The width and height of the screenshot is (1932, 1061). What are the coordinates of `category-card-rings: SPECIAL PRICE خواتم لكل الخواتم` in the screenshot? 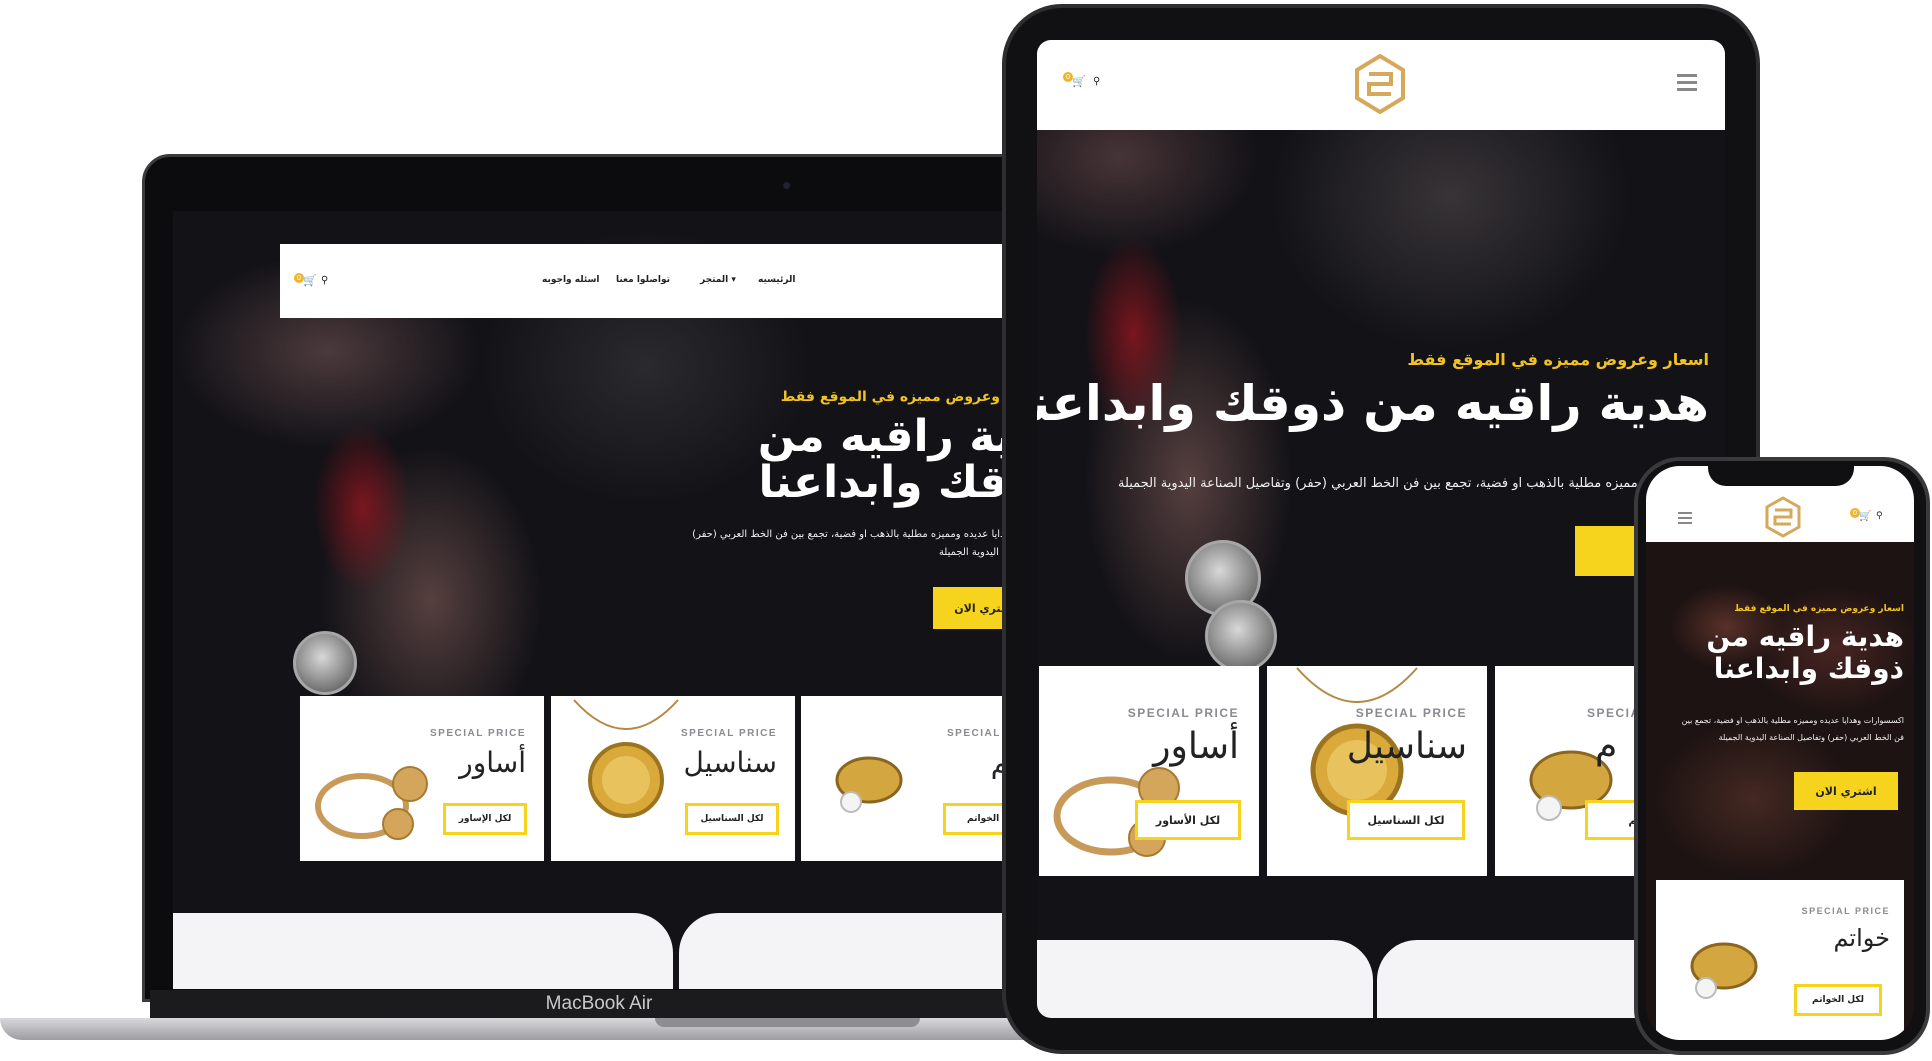 It's located at (1780, 960).